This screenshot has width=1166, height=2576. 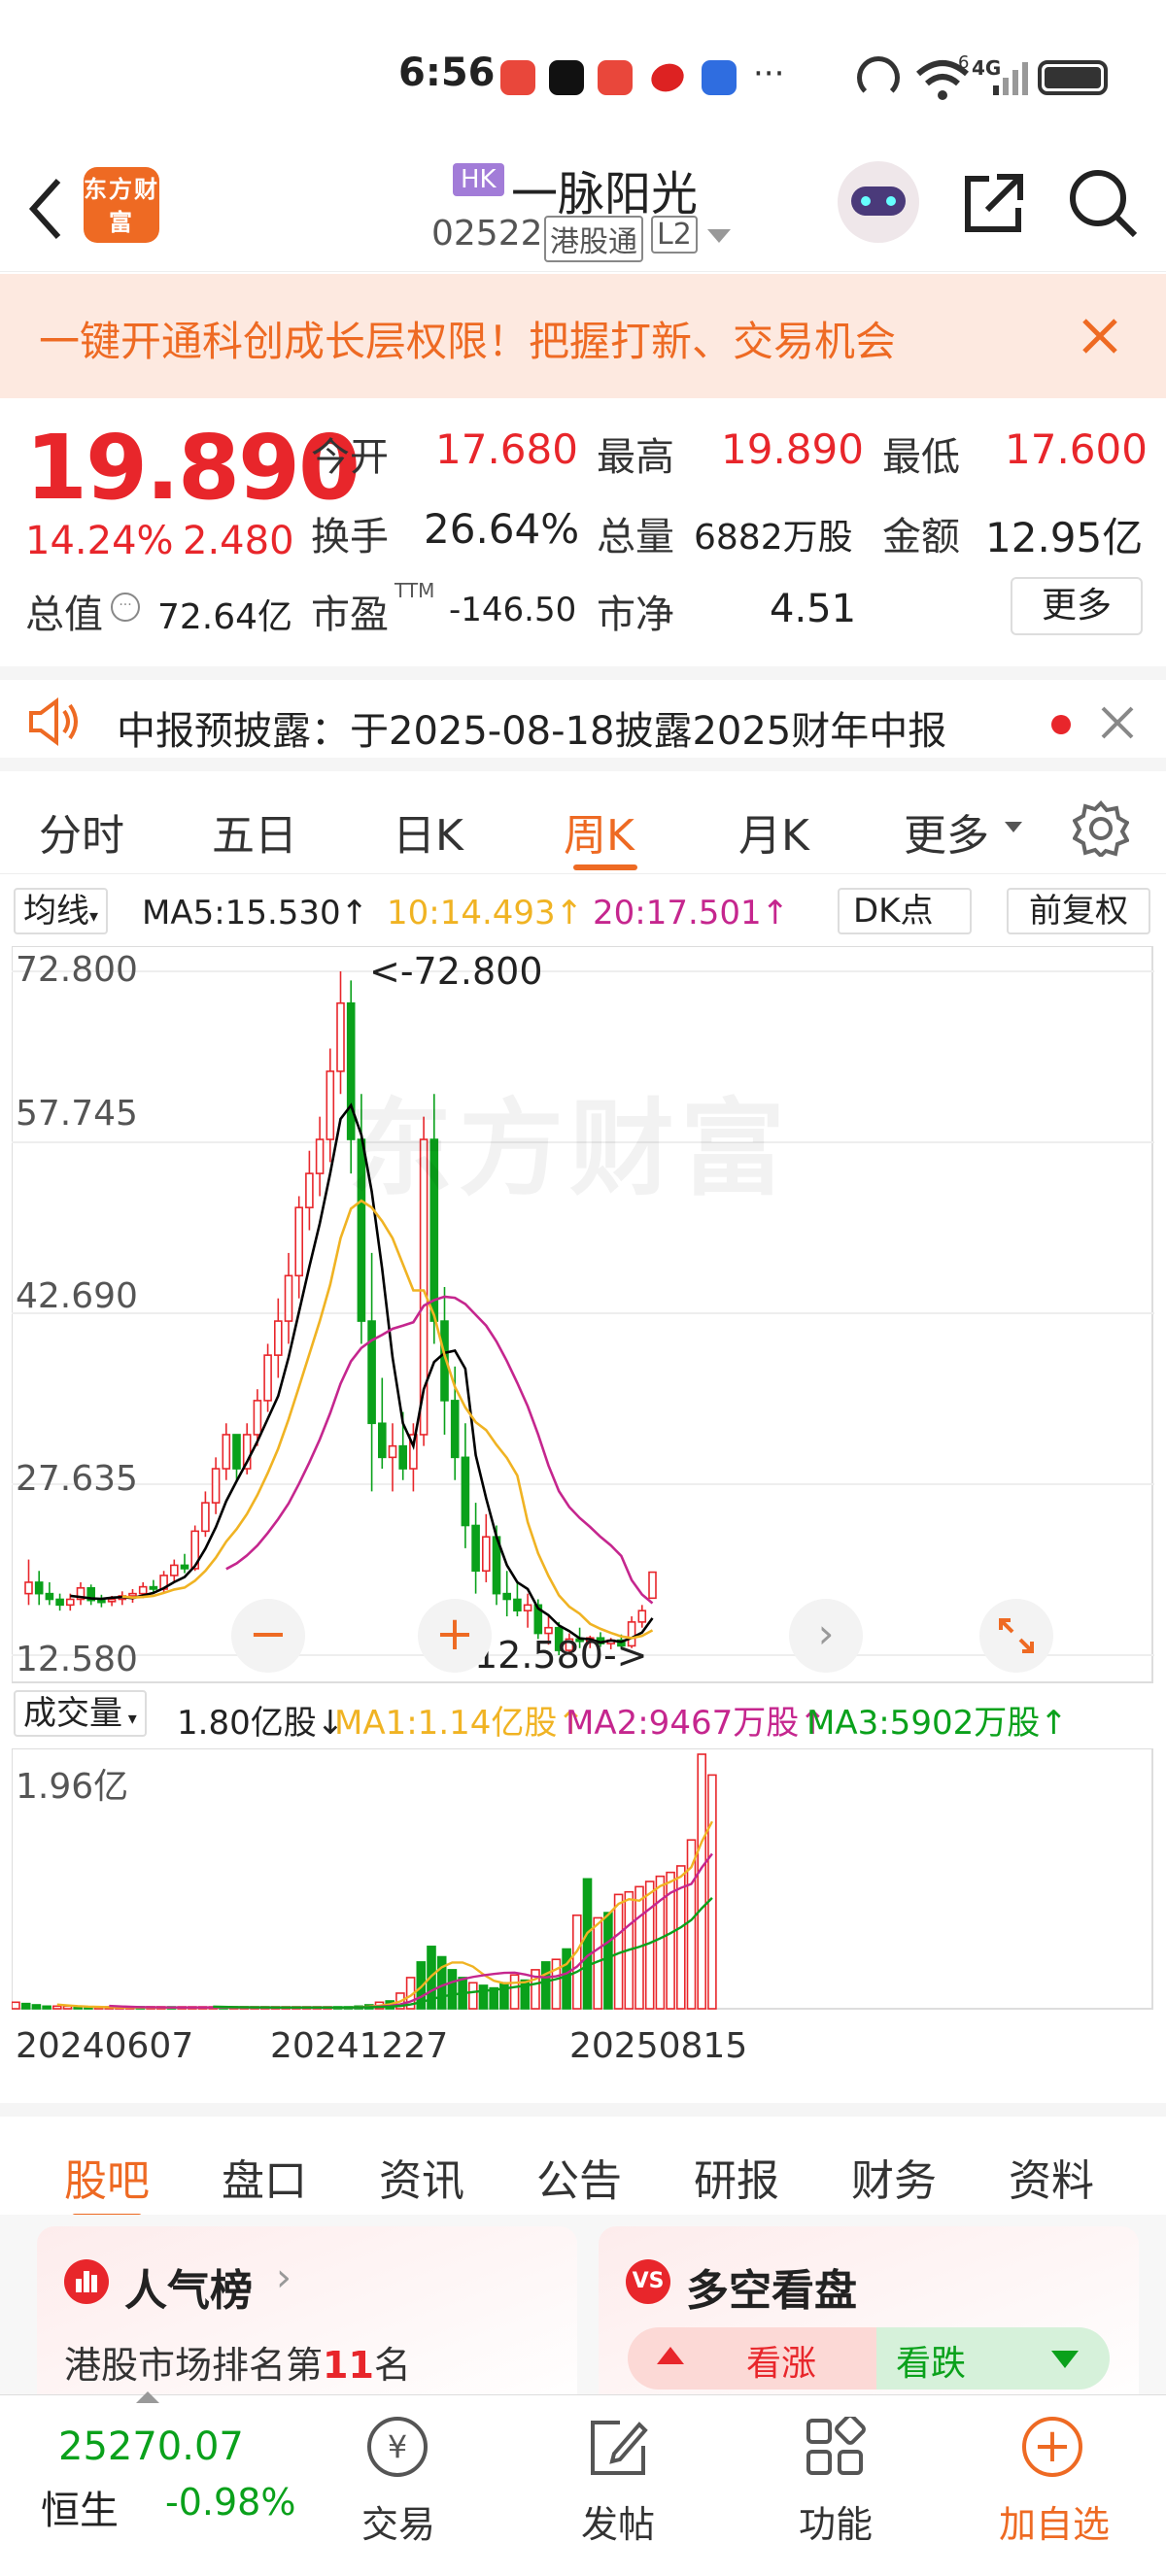 What do you see at coordinates (836, 2446) in the screenshot?
I see `grid-icon` at bounding box center [836, 2446].